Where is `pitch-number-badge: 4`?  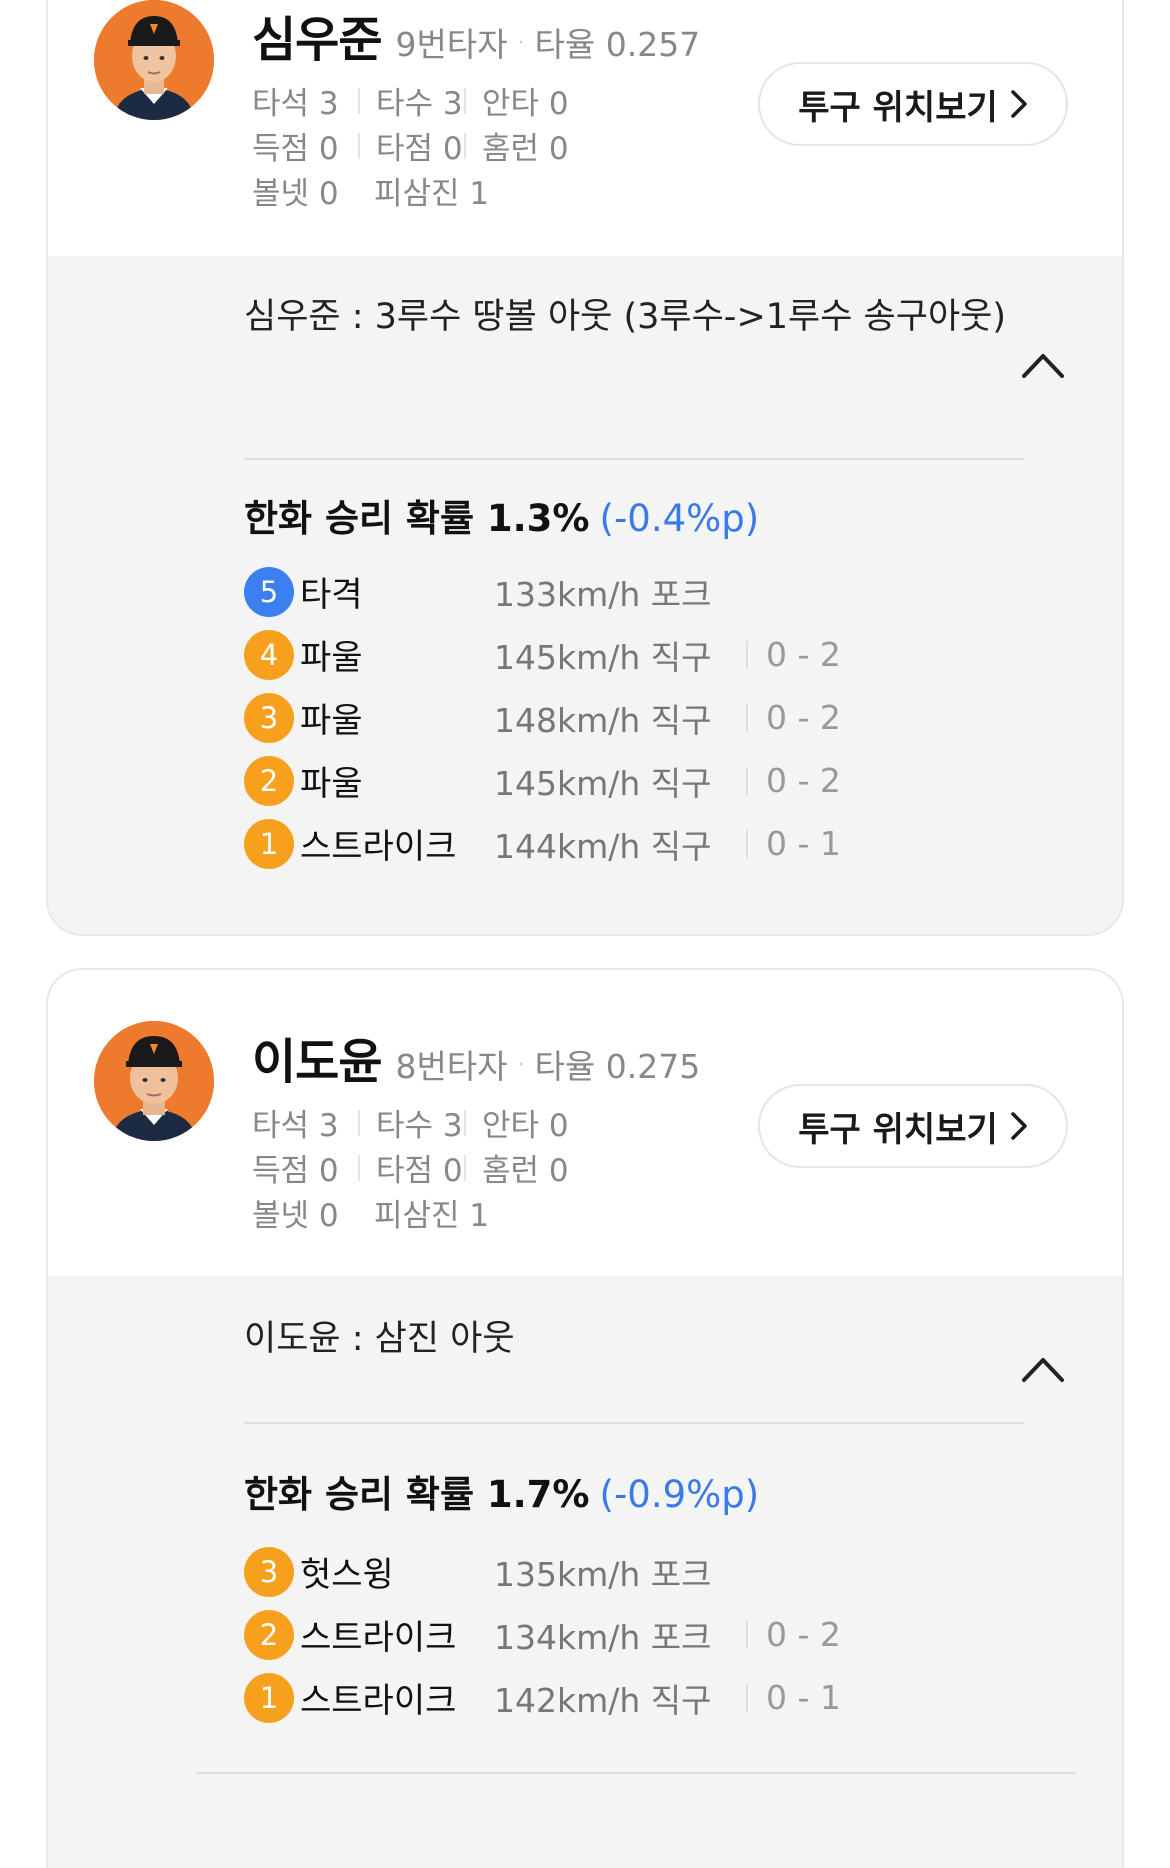 pitch-number-badge: 4 is located at coordinates (269, 654).